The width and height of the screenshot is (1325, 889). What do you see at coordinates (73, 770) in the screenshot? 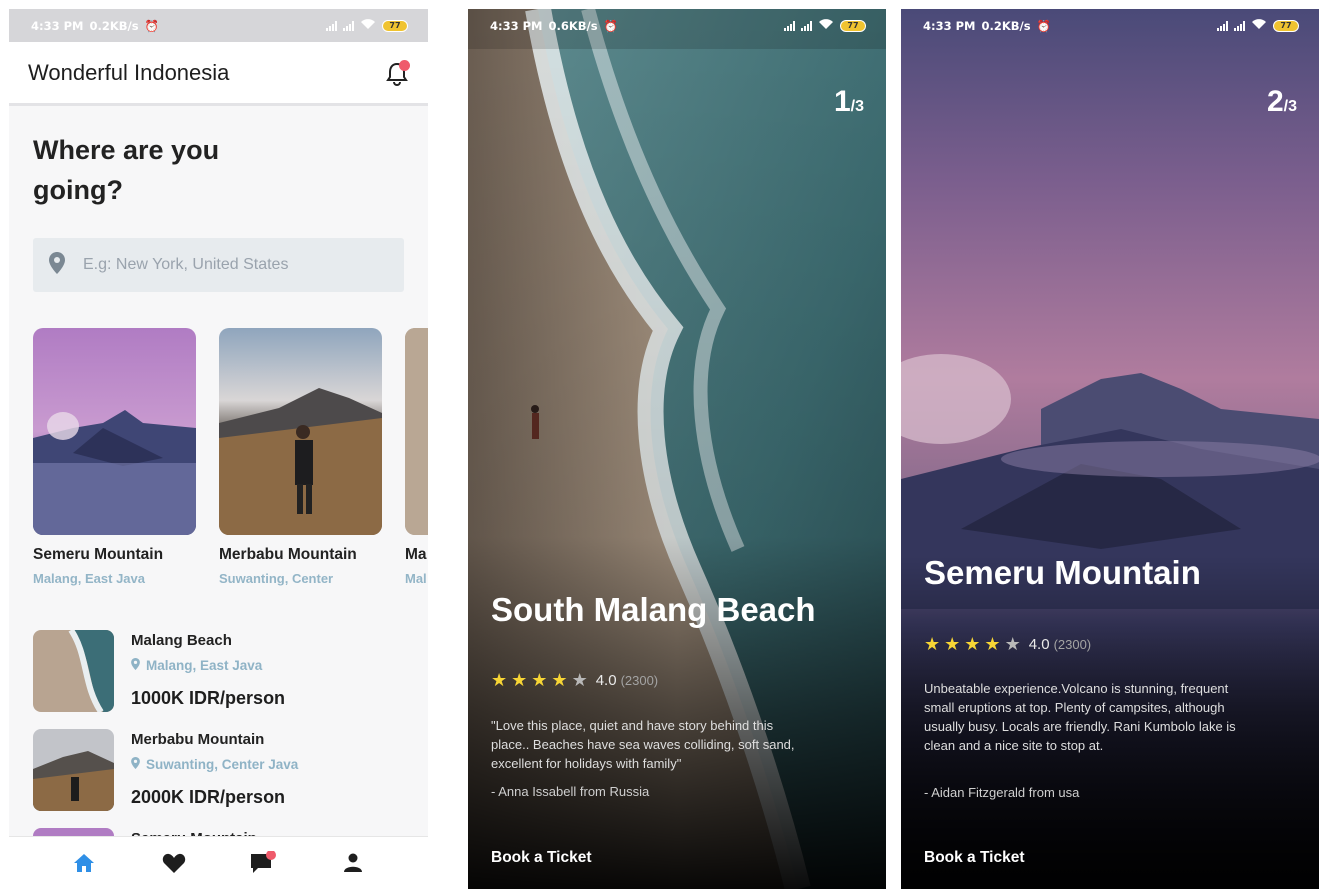
I see `list-image-merbabu` at bounding box center [73, 770].